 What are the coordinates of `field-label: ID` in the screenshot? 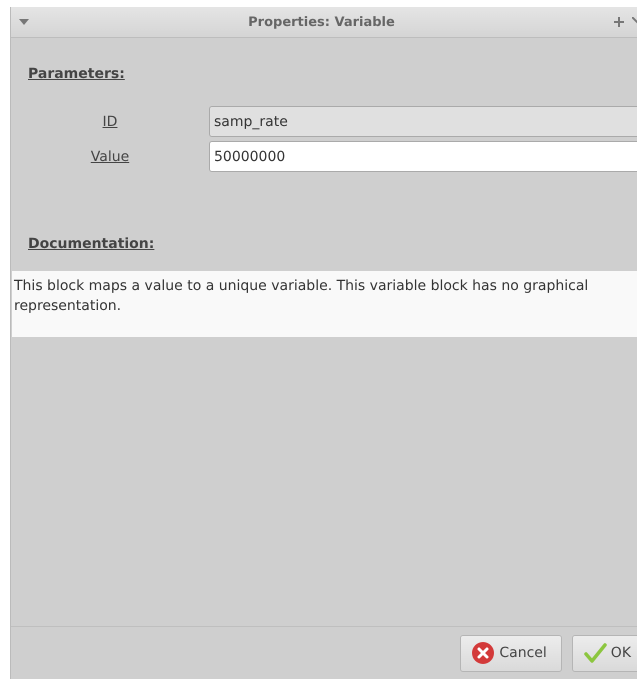 It's located at (110, 122).